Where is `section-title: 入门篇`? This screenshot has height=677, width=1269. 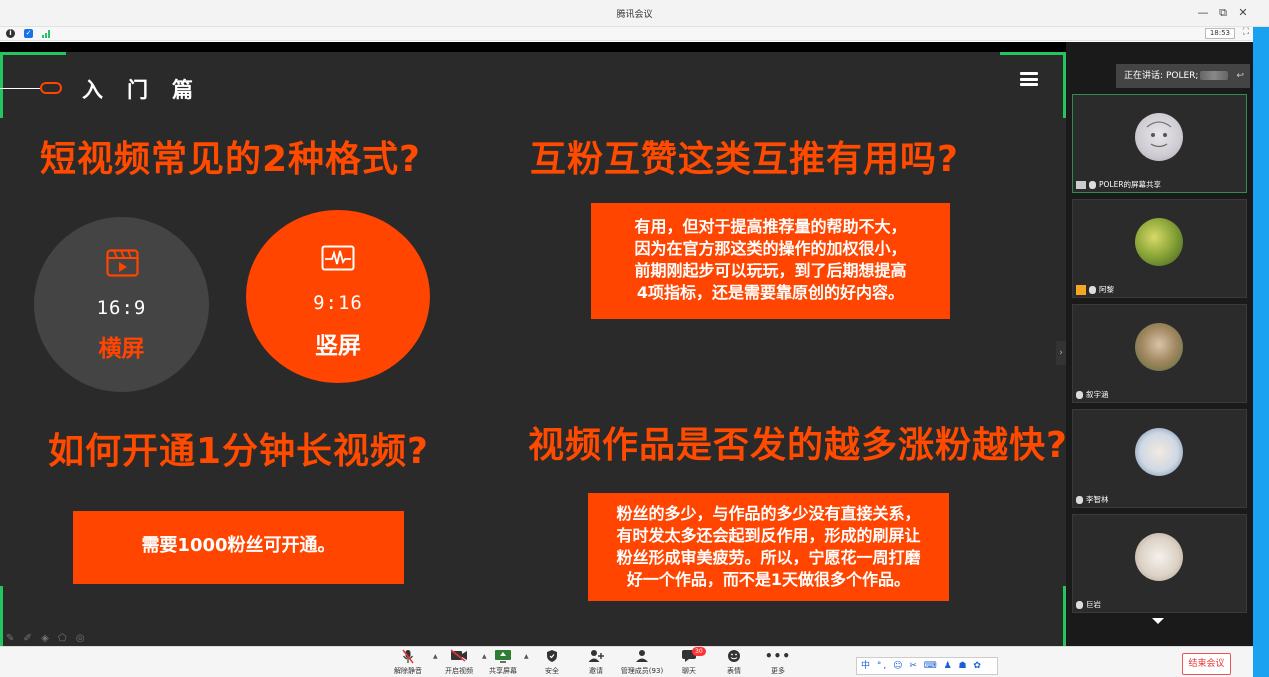
section-title: 入门篇 is located at coordinates (149, 90).